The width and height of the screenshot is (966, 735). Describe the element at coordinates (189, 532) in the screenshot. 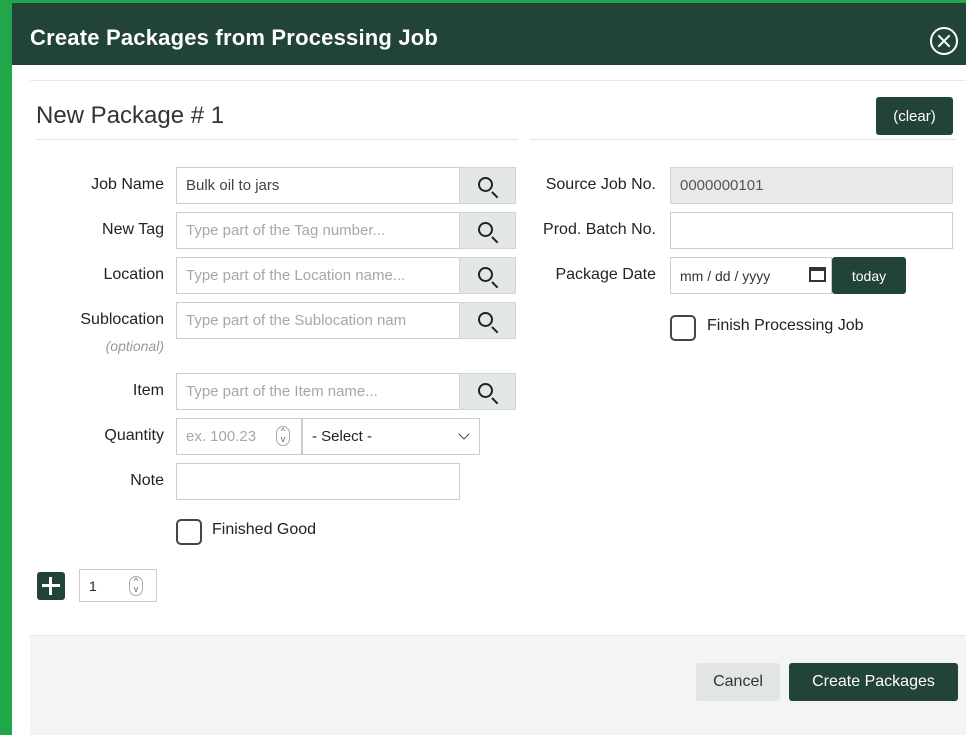

I see `finished-good-checkbox` at that location.